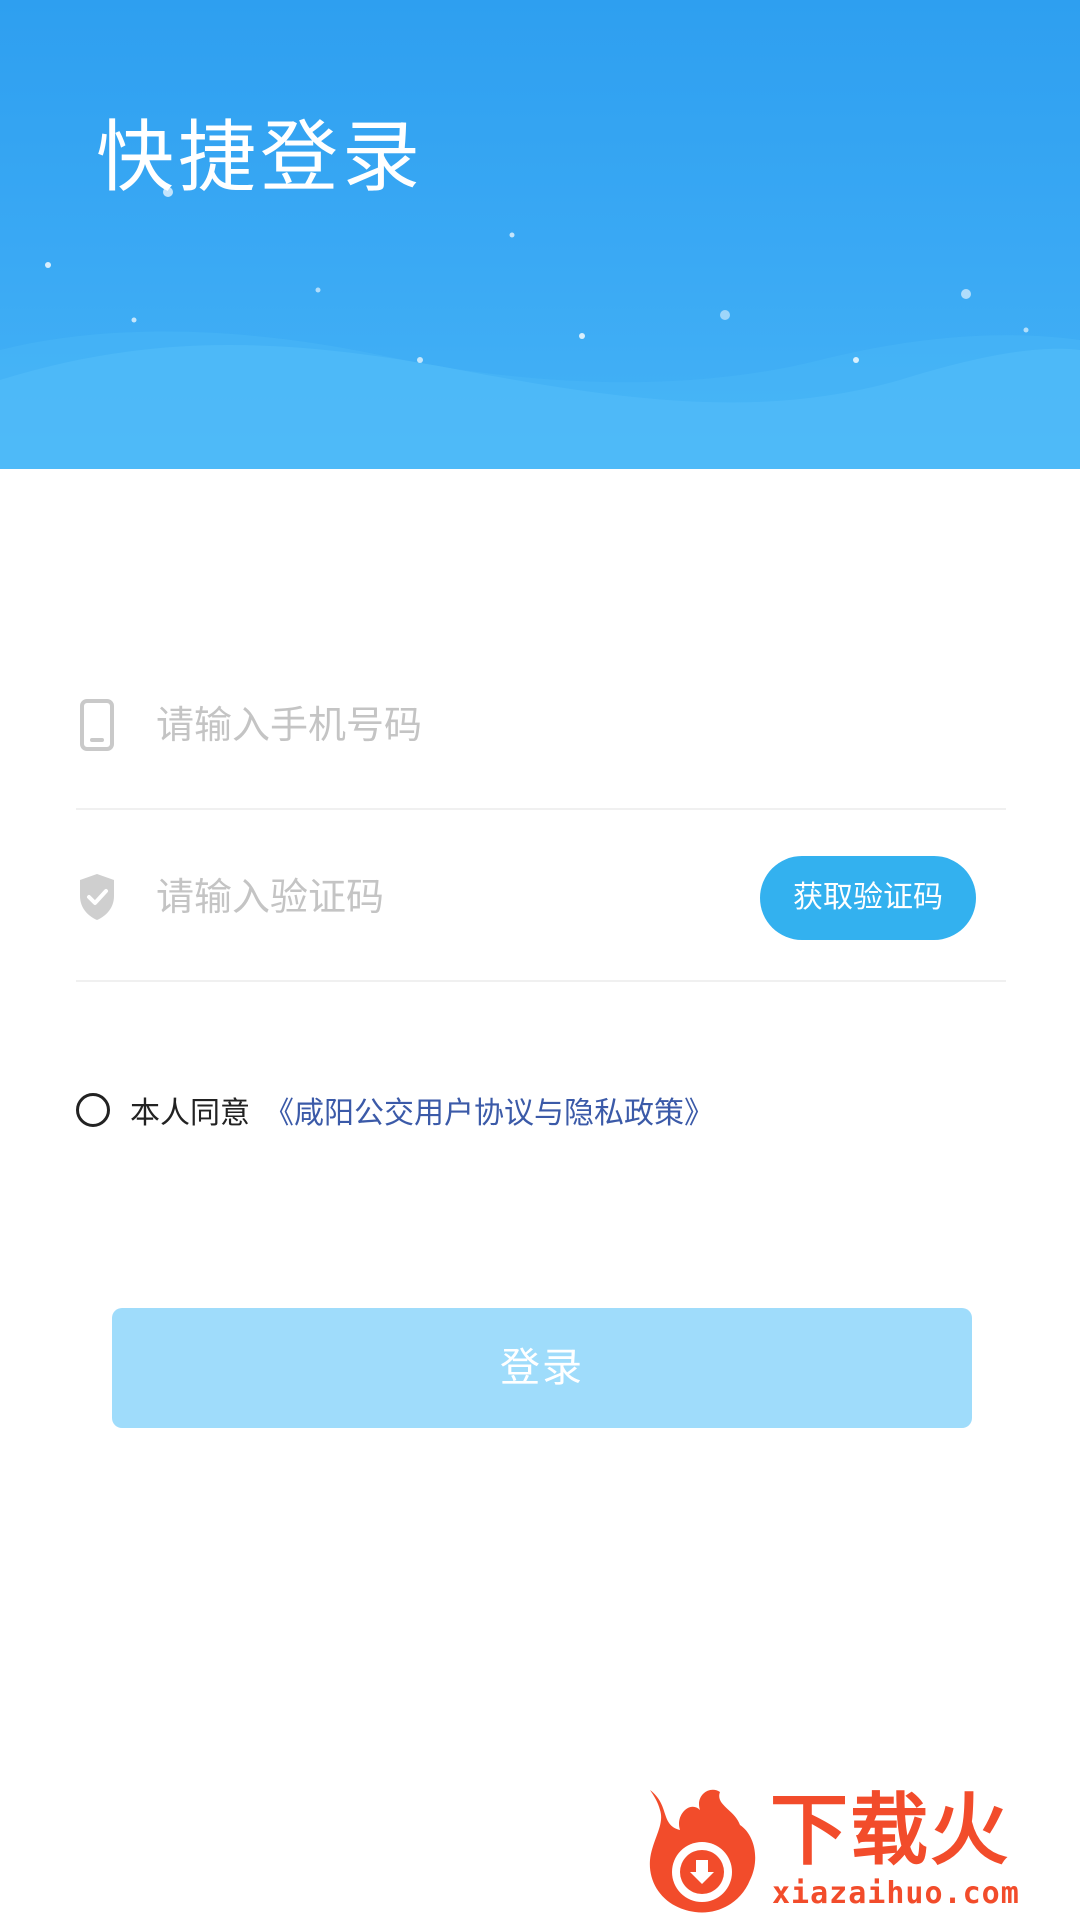 The width and height of the screenshot is (1080, 1920). What do you see at coordinates (868, 898) in the screenshot?
I see `get-code-button: 获取验证码` at bounding box center [868, 898].